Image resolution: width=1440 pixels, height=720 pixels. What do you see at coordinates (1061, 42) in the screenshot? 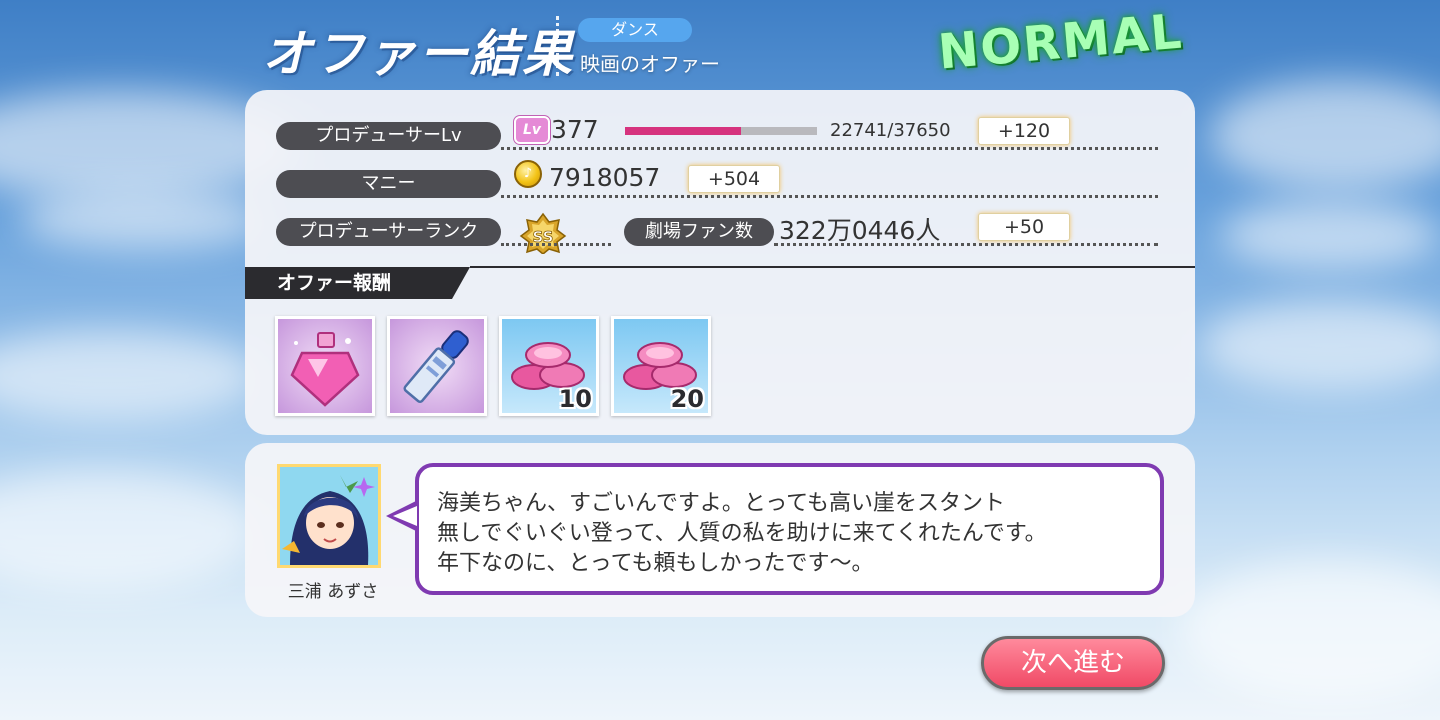
I see `difficulty-label: NORMAL` at bounding box center [1061, 42].